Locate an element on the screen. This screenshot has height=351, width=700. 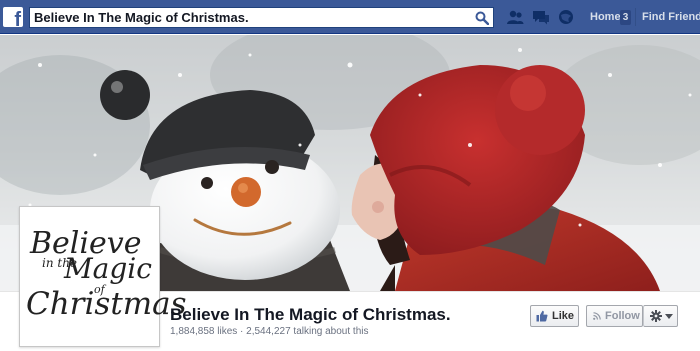
follow-button: Follow is located at coordinates (614, 316).